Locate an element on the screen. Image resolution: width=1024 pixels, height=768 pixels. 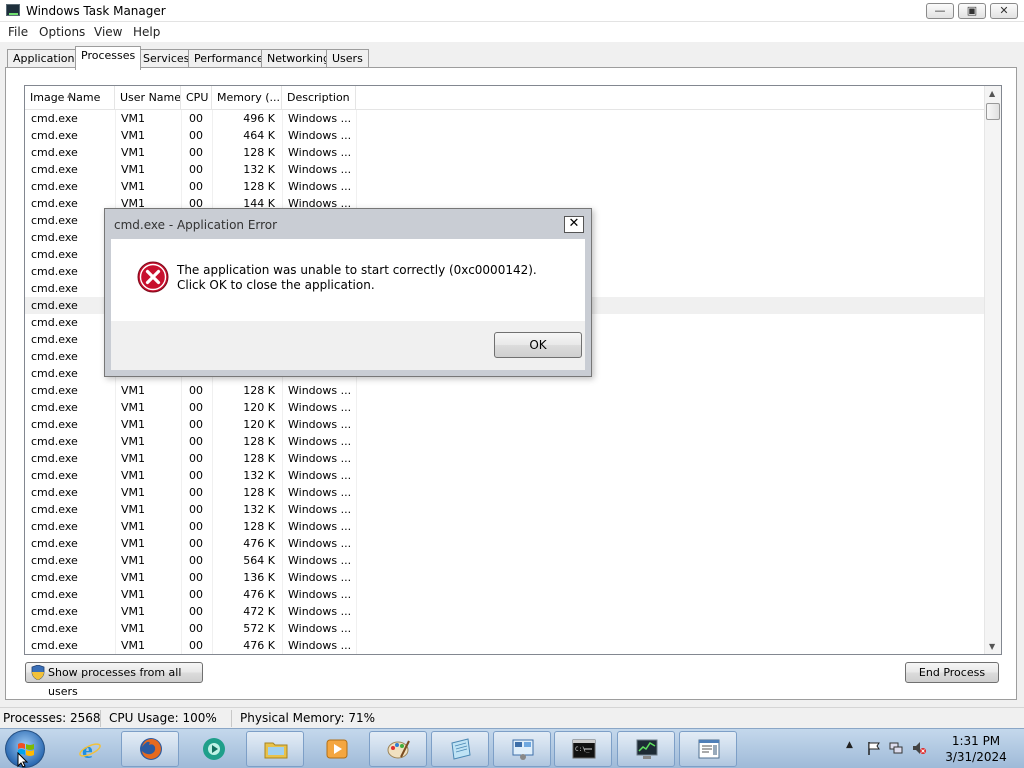
column-image-name: ▲ Image Name is located at coordinates (70, 98).